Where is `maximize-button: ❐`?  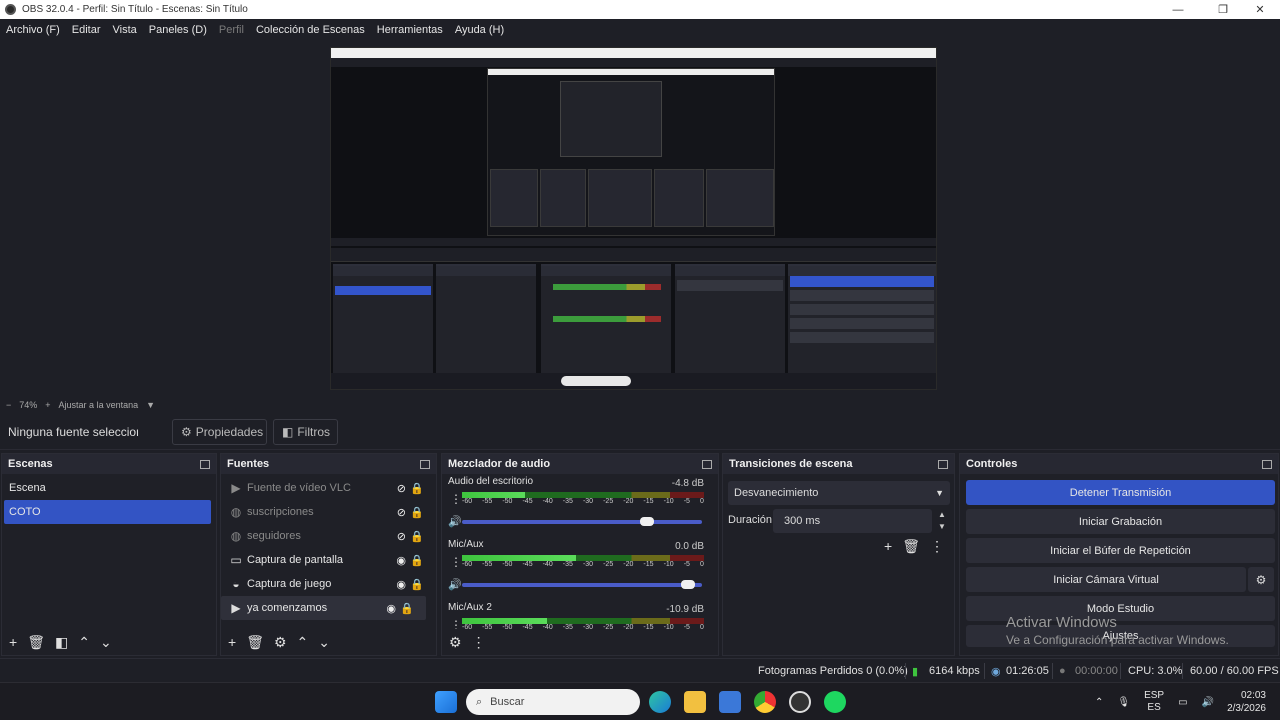
maximize-button: ❐ is located at coordinates (1223, 9).